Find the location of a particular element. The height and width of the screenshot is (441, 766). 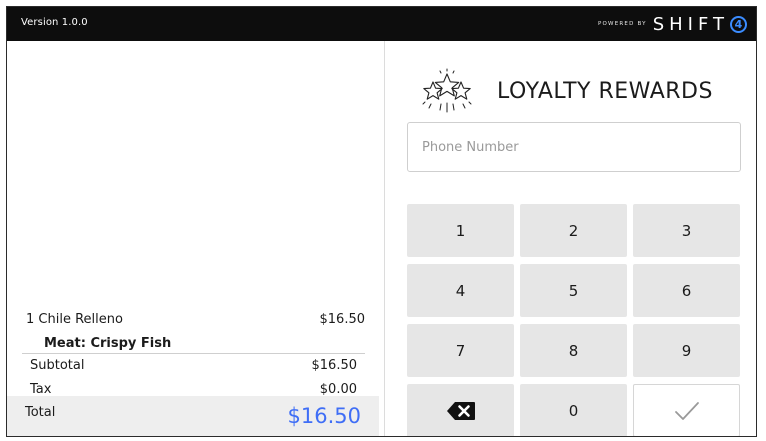

key-7: 7 is located at coordinates (460, 350).